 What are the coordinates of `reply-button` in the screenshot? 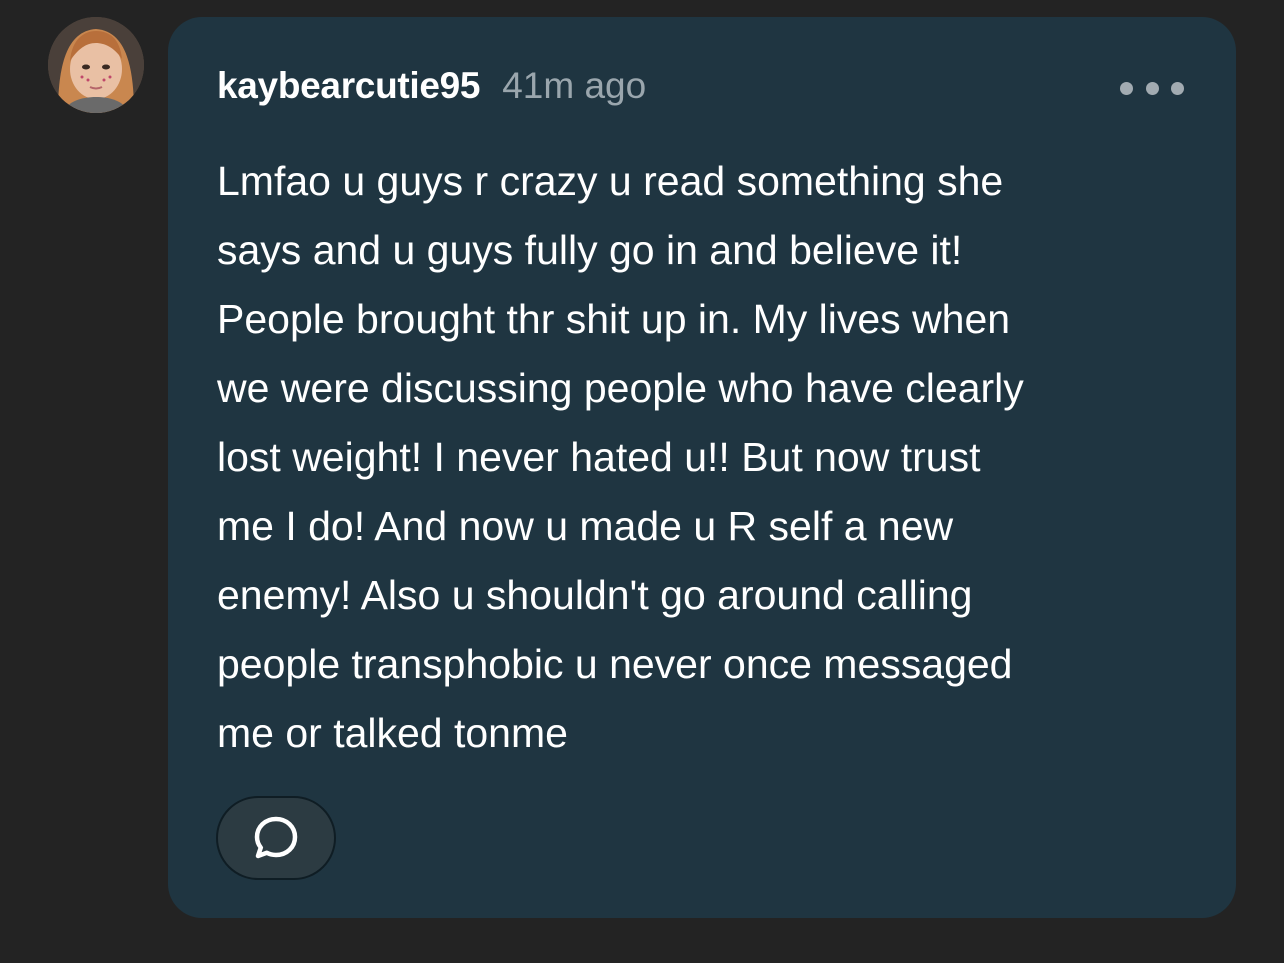 It's located at (276, 838).